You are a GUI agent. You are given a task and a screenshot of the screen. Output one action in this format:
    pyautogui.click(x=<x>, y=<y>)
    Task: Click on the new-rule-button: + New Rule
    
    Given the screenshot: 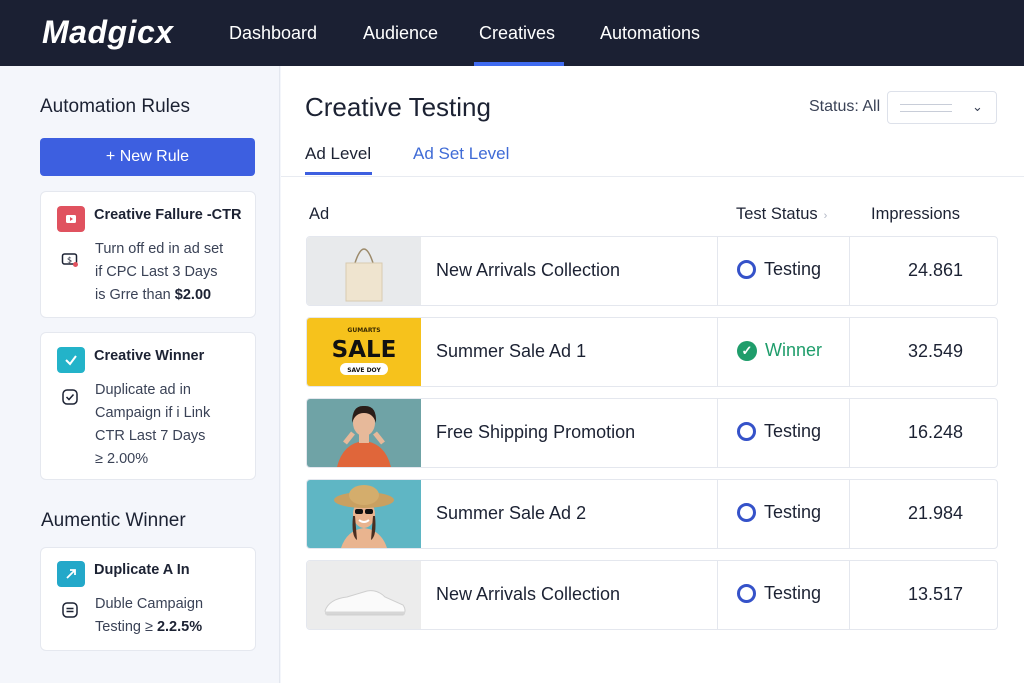 What is the action you would take?
    pyautogui.click(x=147, y=157)
    